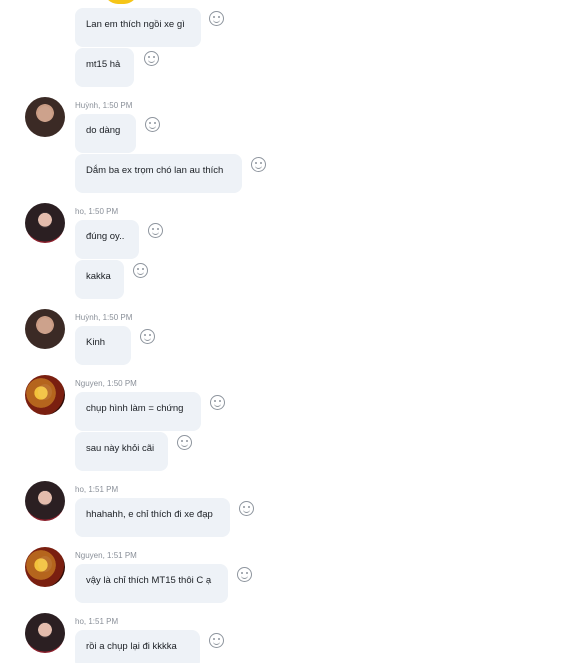 The width and height of the screenshot is (571, 663). What do you see at coordinates (138, 411) in the screenshot?
I see `message-bubble: chụp hình làm = chứng` at bounding box center [138, 411].